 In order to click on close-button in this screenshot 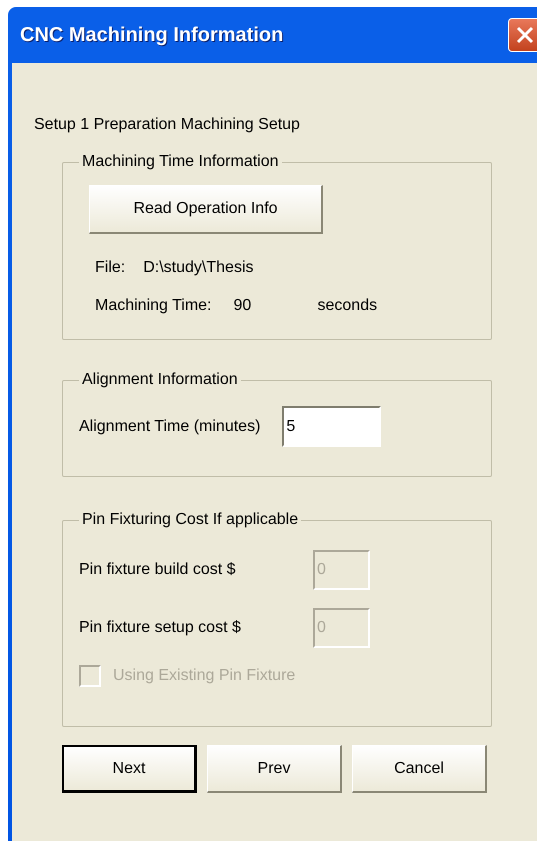, I will do `click(522, 35)`.